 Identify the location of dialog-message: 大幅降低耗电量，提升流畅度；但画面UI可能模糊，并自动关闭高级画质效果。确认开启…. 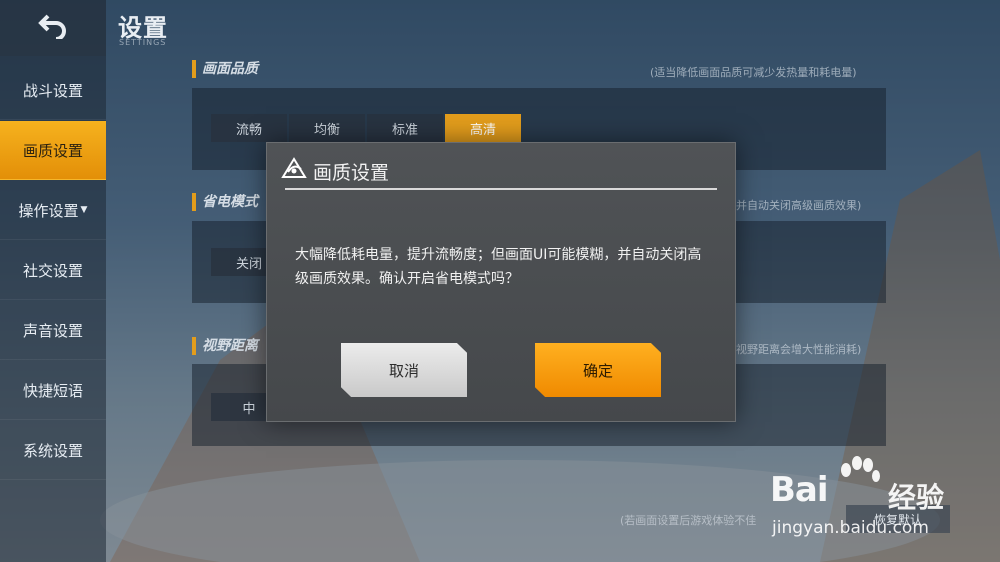
(498, 267).